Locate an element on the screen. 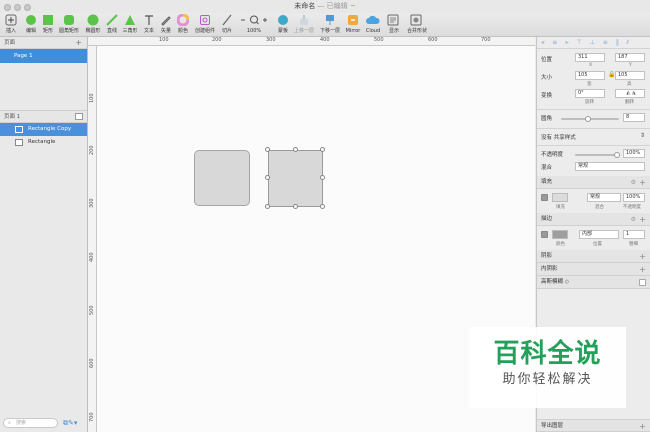 The height and width of the screenshot is (432, 650). export-section-header: 导出图层 + is located at coordinates (593, 425).